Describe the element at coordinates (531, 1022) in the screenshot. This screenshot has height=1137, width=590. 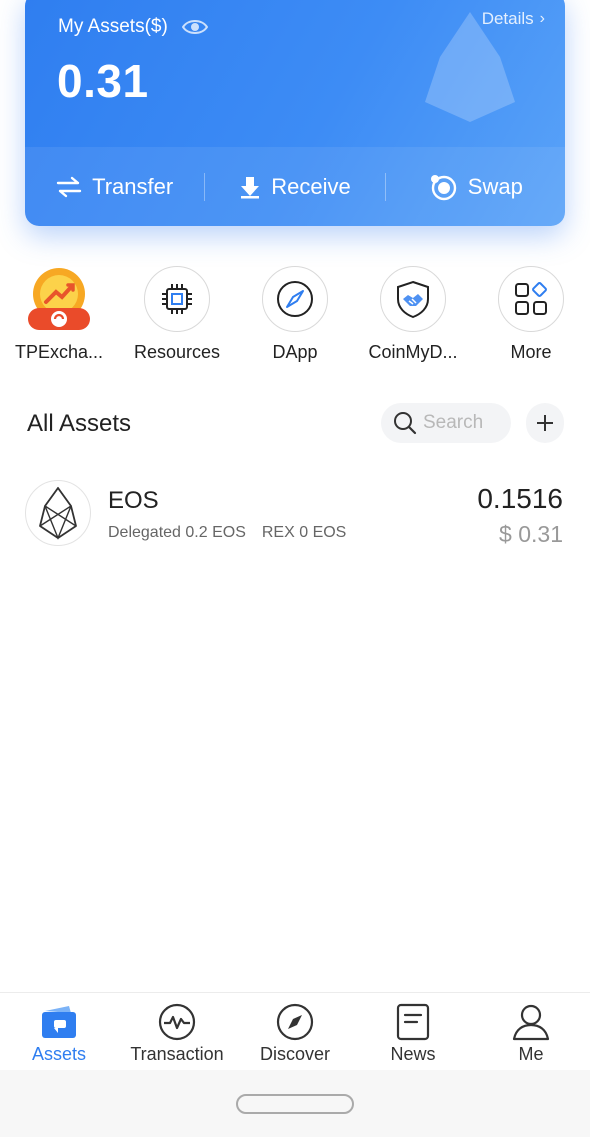
I see `person-icon` at that location.